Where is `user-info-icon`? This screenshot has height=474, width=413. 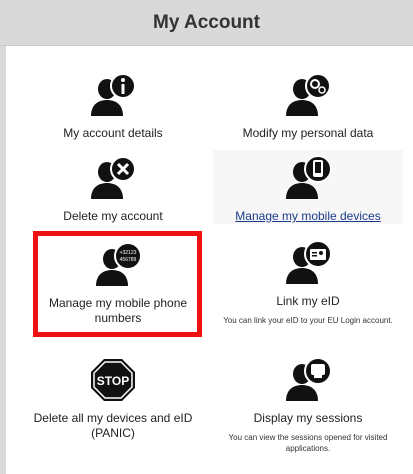 user-info-icon is located at coordinates (113, 94).